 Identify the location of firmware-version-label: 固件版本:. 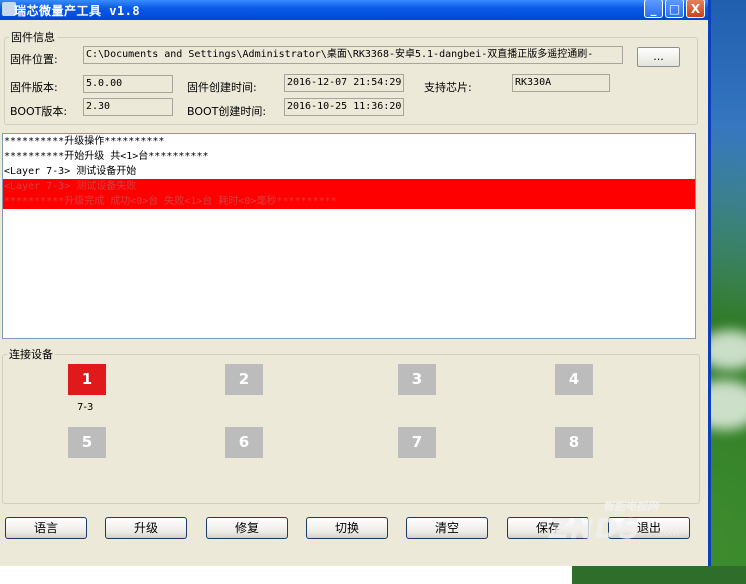
(34, 87).